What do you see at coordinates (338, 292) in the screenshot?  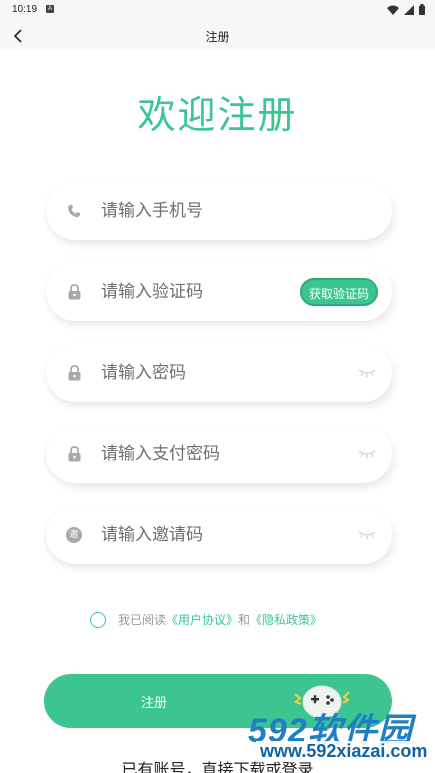 I see `get-code-button: 获取验证码` at bounding box center [338, 292].